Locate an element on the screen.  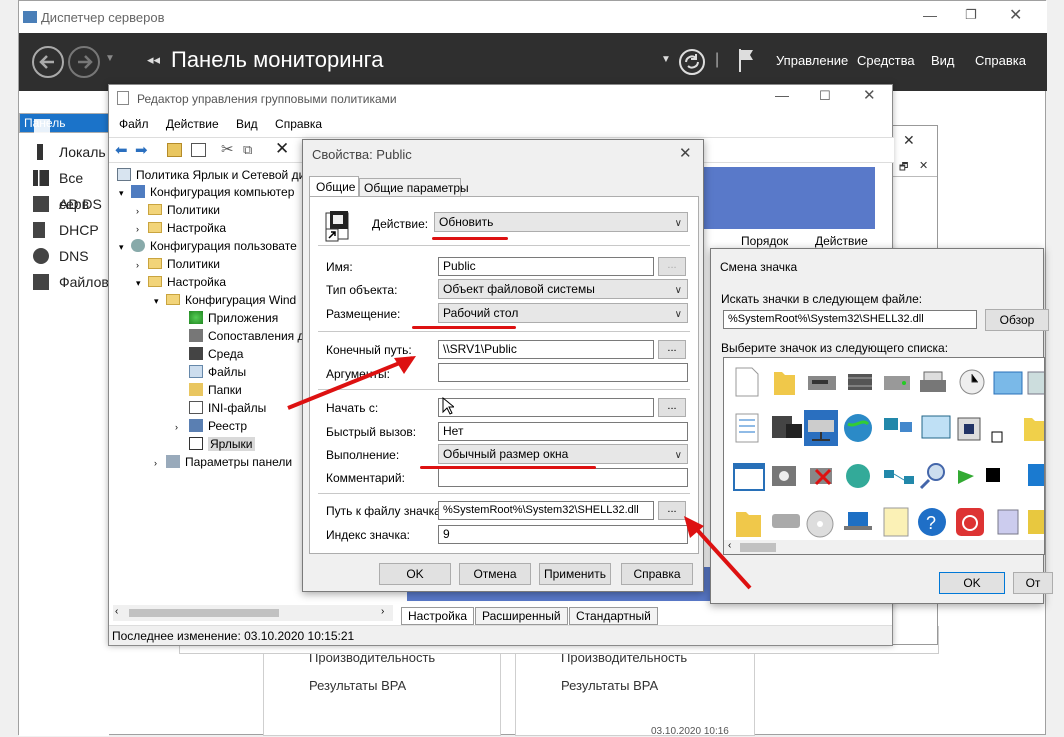
back-icon: ⬅ is located at coordinates (121, 150).